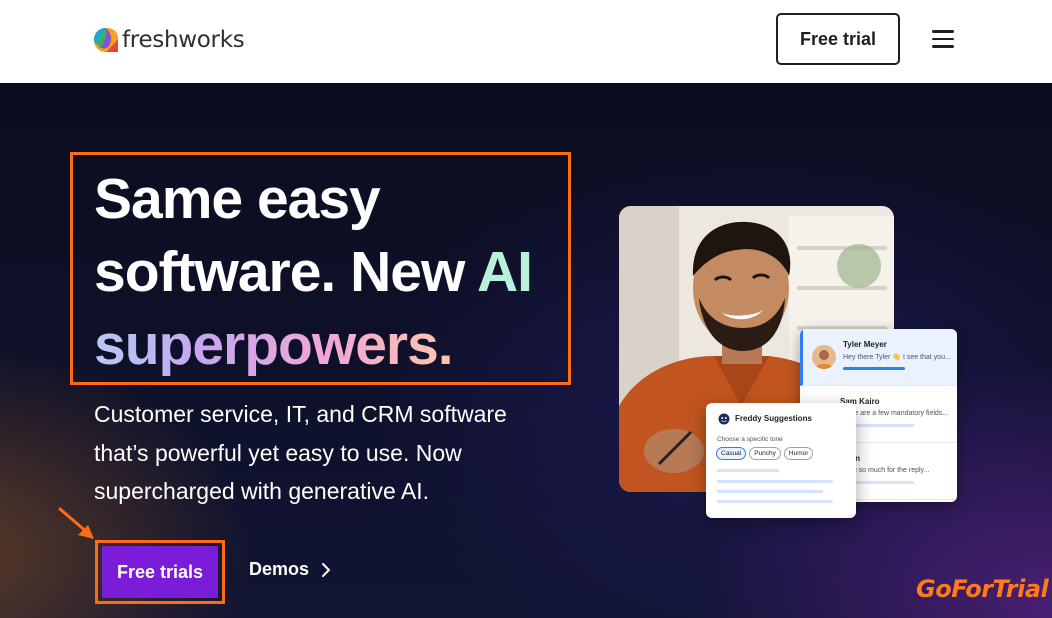 This screenshot has height=618, width=1052. Describe the element at coordinates (750, 439) in the screenshot. I see `tone-label: Choose a specific tone` at that location.